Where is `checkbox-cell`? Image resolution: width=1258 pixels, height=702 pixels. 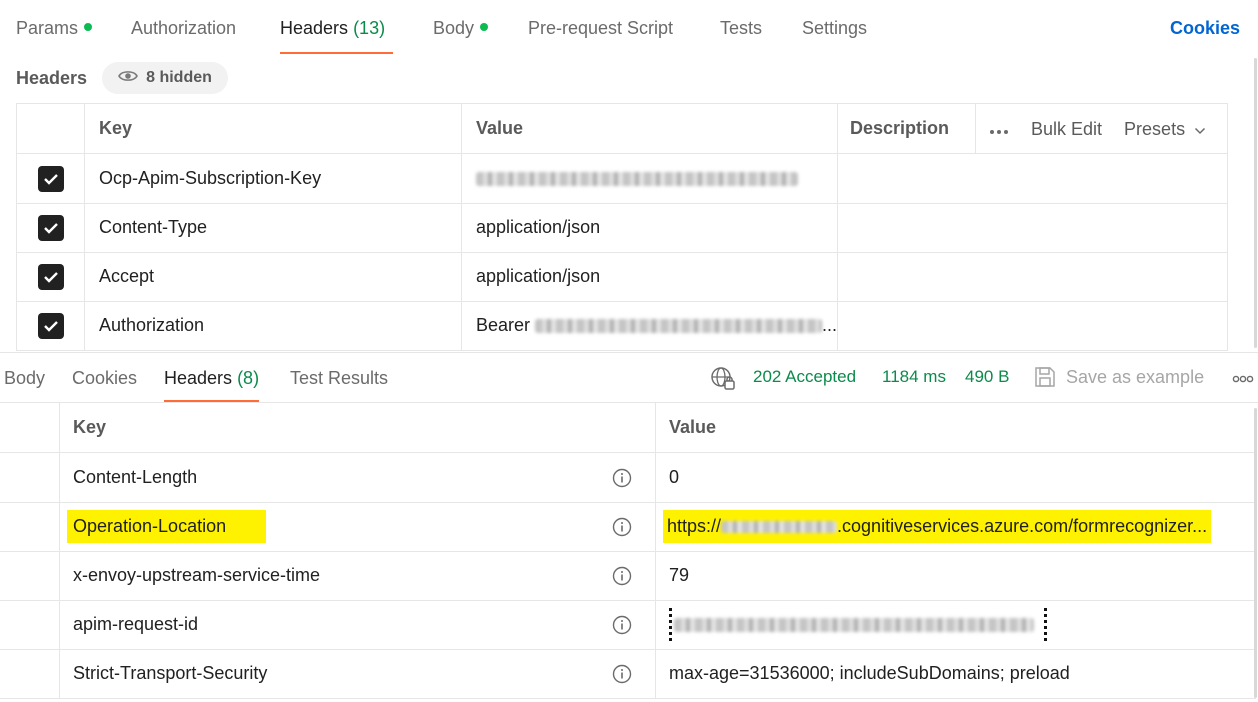
checkbox-cell is located at coordinates (51, 276).